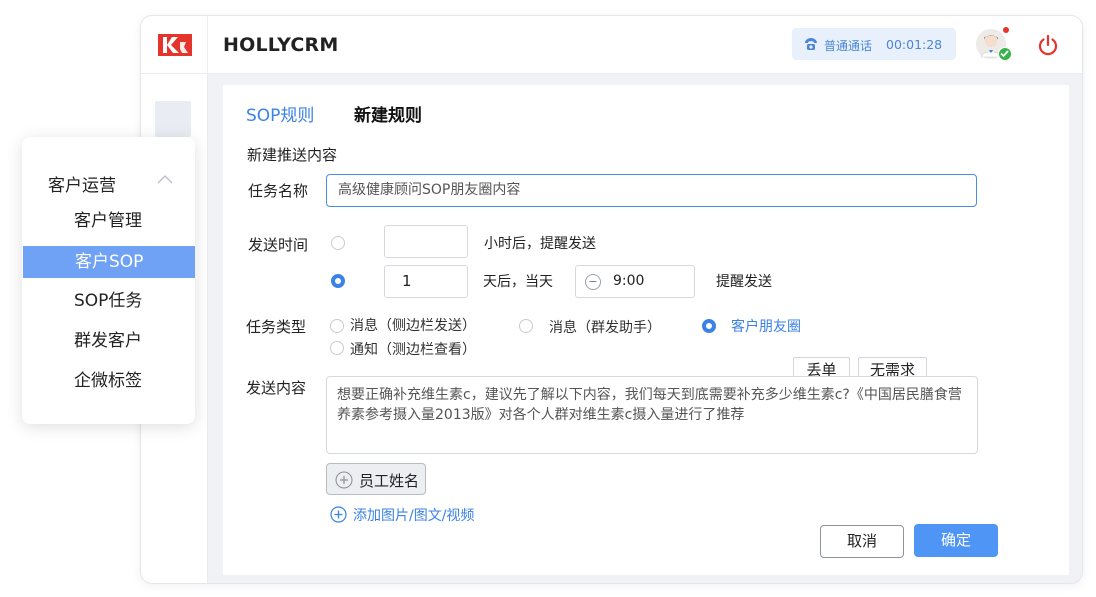 This screenshot has width=1096, height=597. I want to click on add-circle-icon, so click(338, 514).